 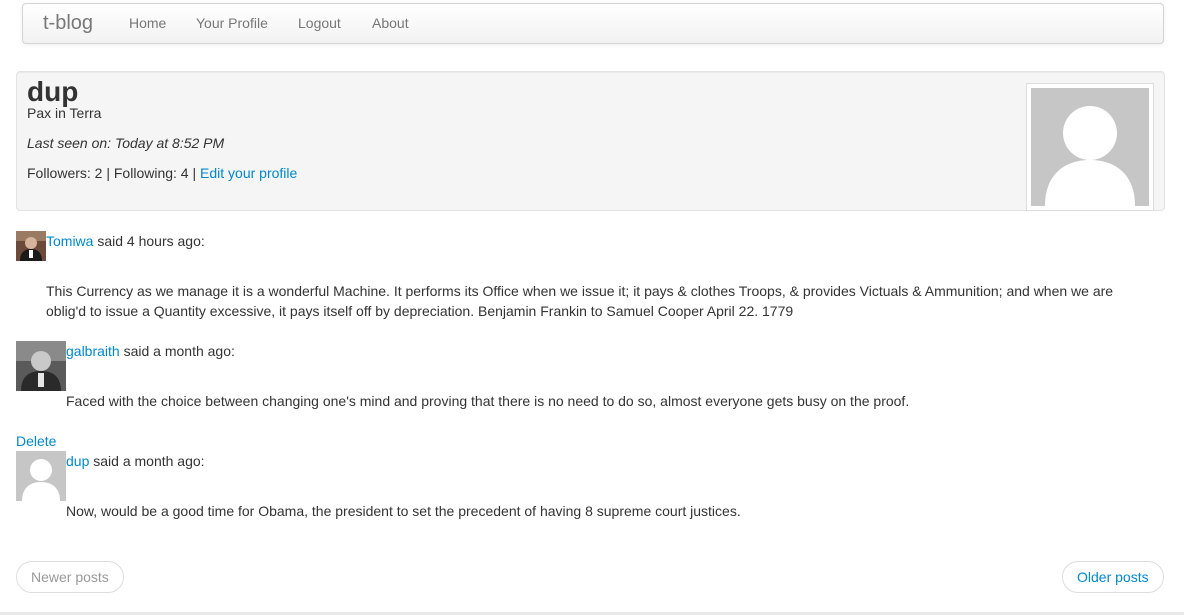 What do you see at coordinates (232, 23) in the screenshot?
I see `nav-your-profile: Your Profile` at bounding box center [232, 23].